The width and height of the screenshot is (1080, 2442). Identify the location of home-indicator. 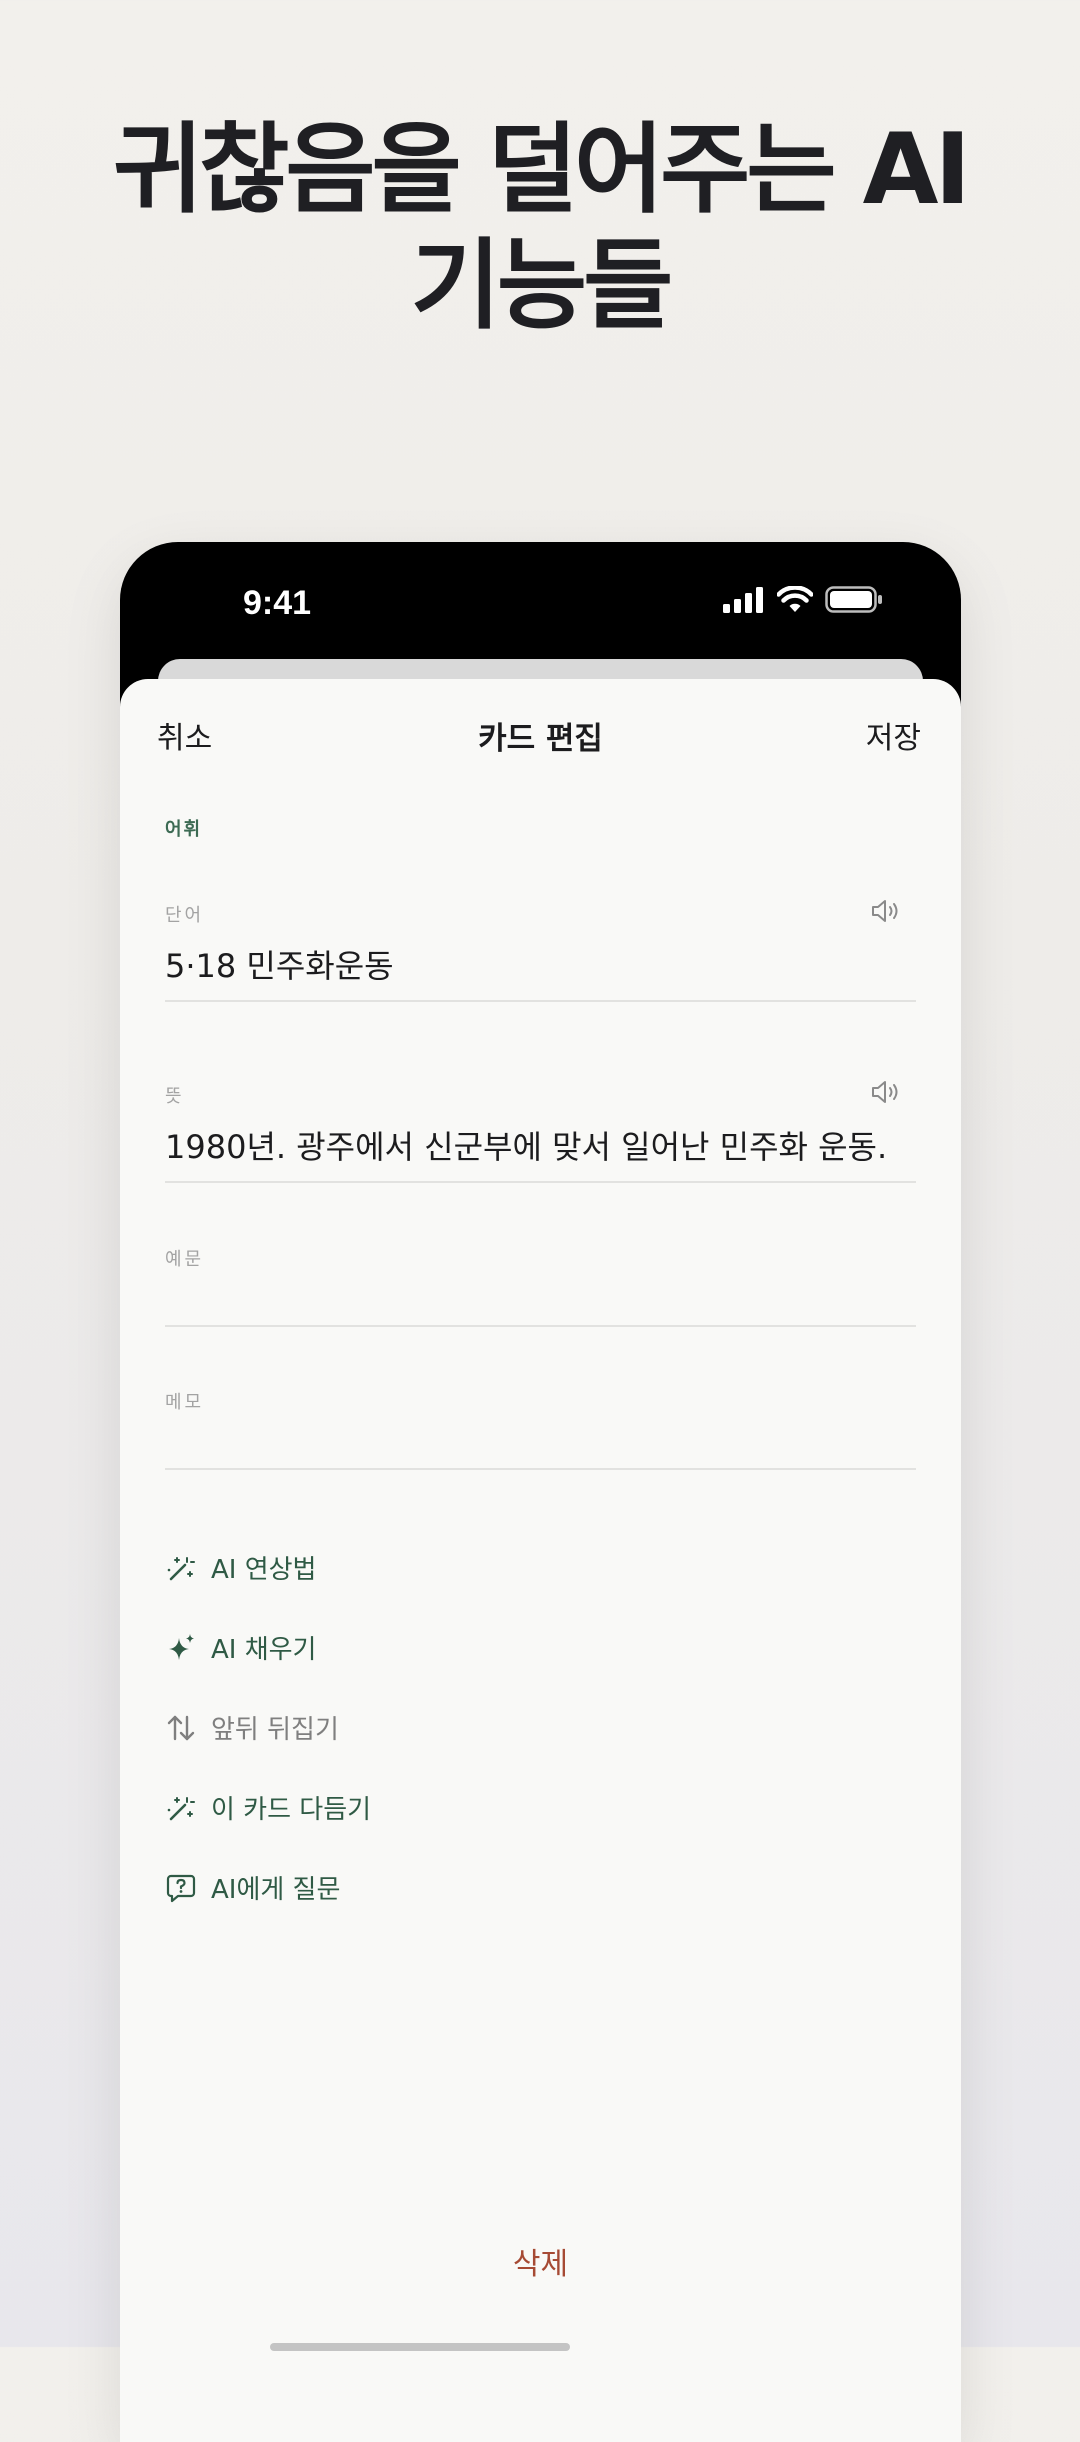
(420, 2347).